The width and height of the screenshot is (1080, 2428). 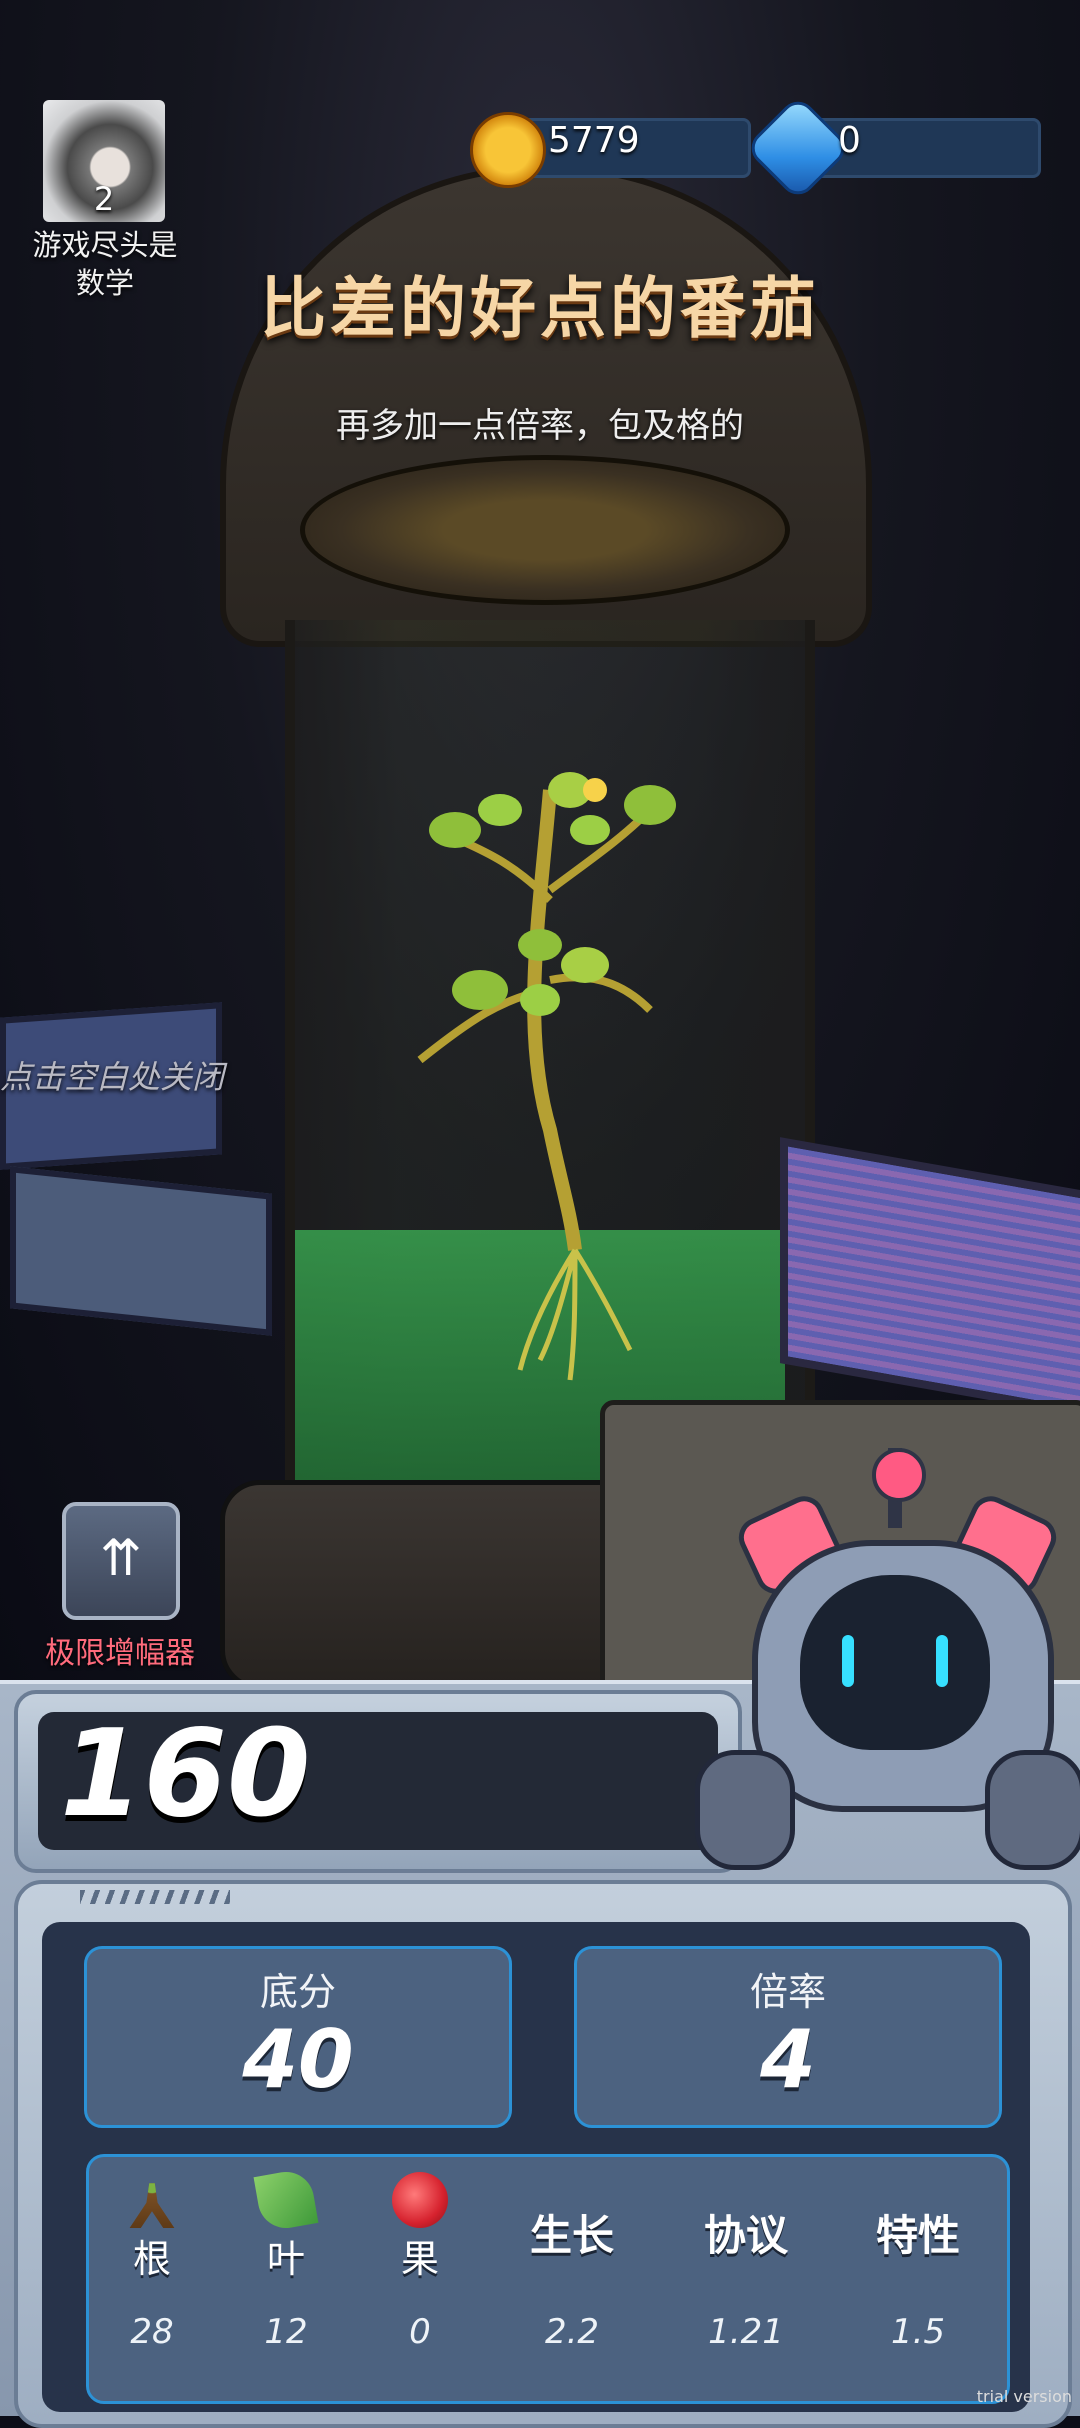 I want to click on attribute-growth-name: 生长, so click(x=571, y=2235).